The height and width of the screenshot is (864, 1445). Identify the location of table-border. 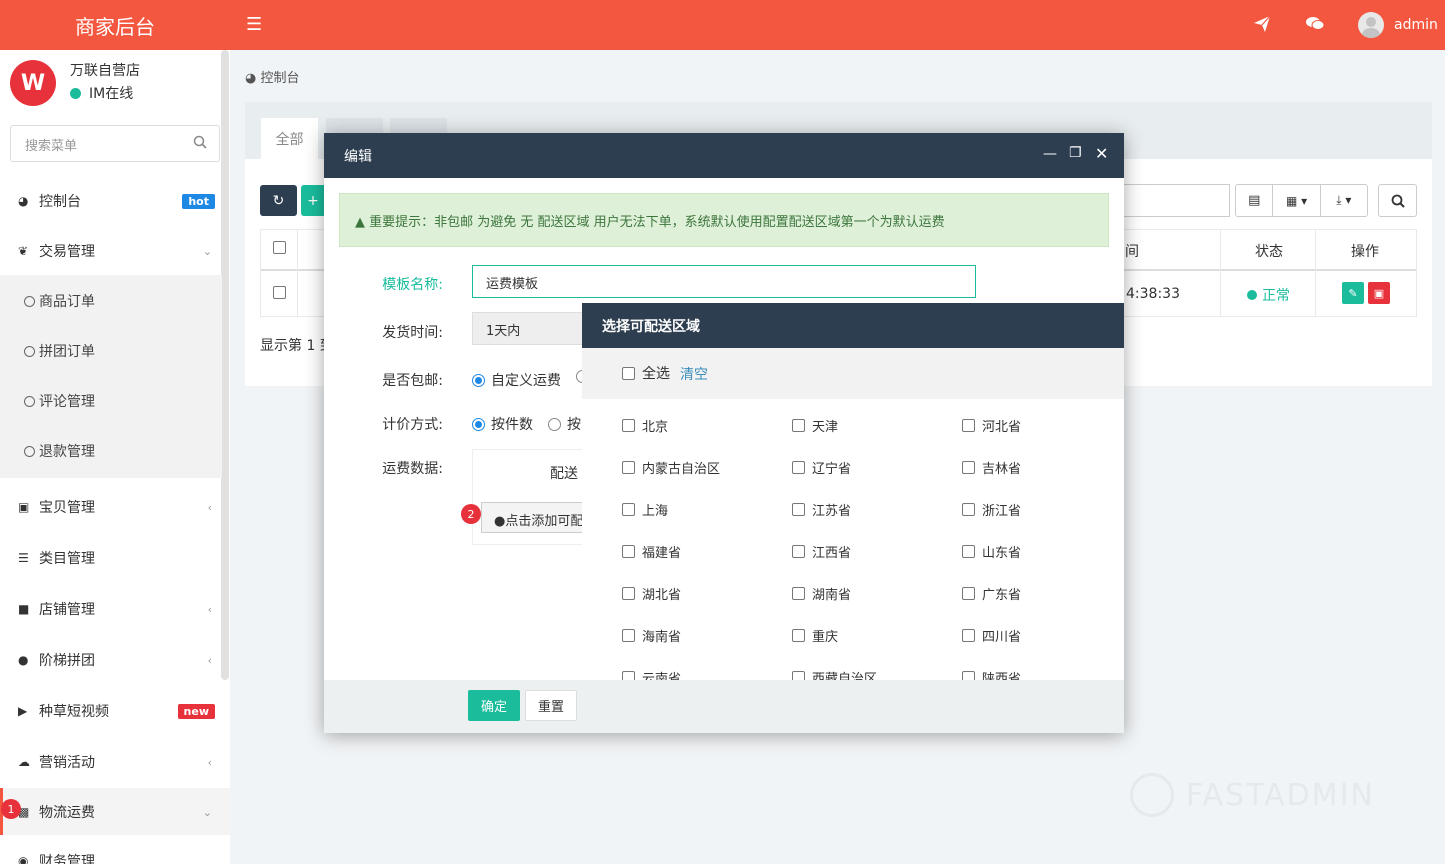
(1416, 273).